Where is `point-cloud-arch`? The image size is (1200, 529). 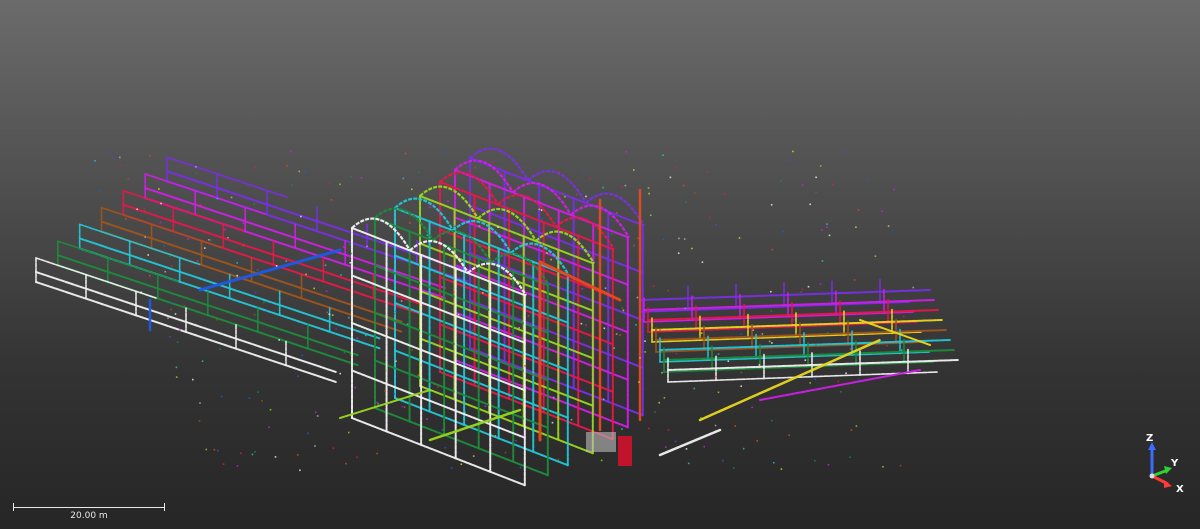
point-cloud-arch is located at coordinates (499, 164).